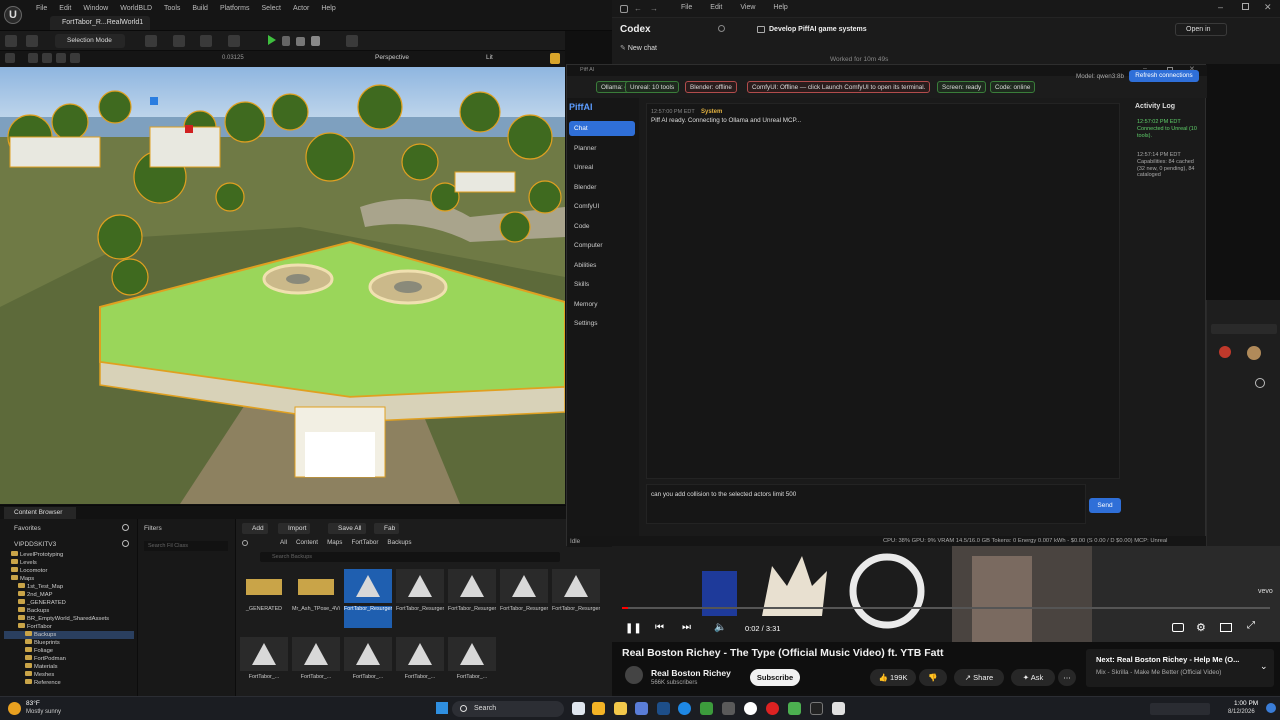  Describe the element at coordinates (602, 206) in the screenshot. I see `nav-comfyui: ComfyUI` at that location.